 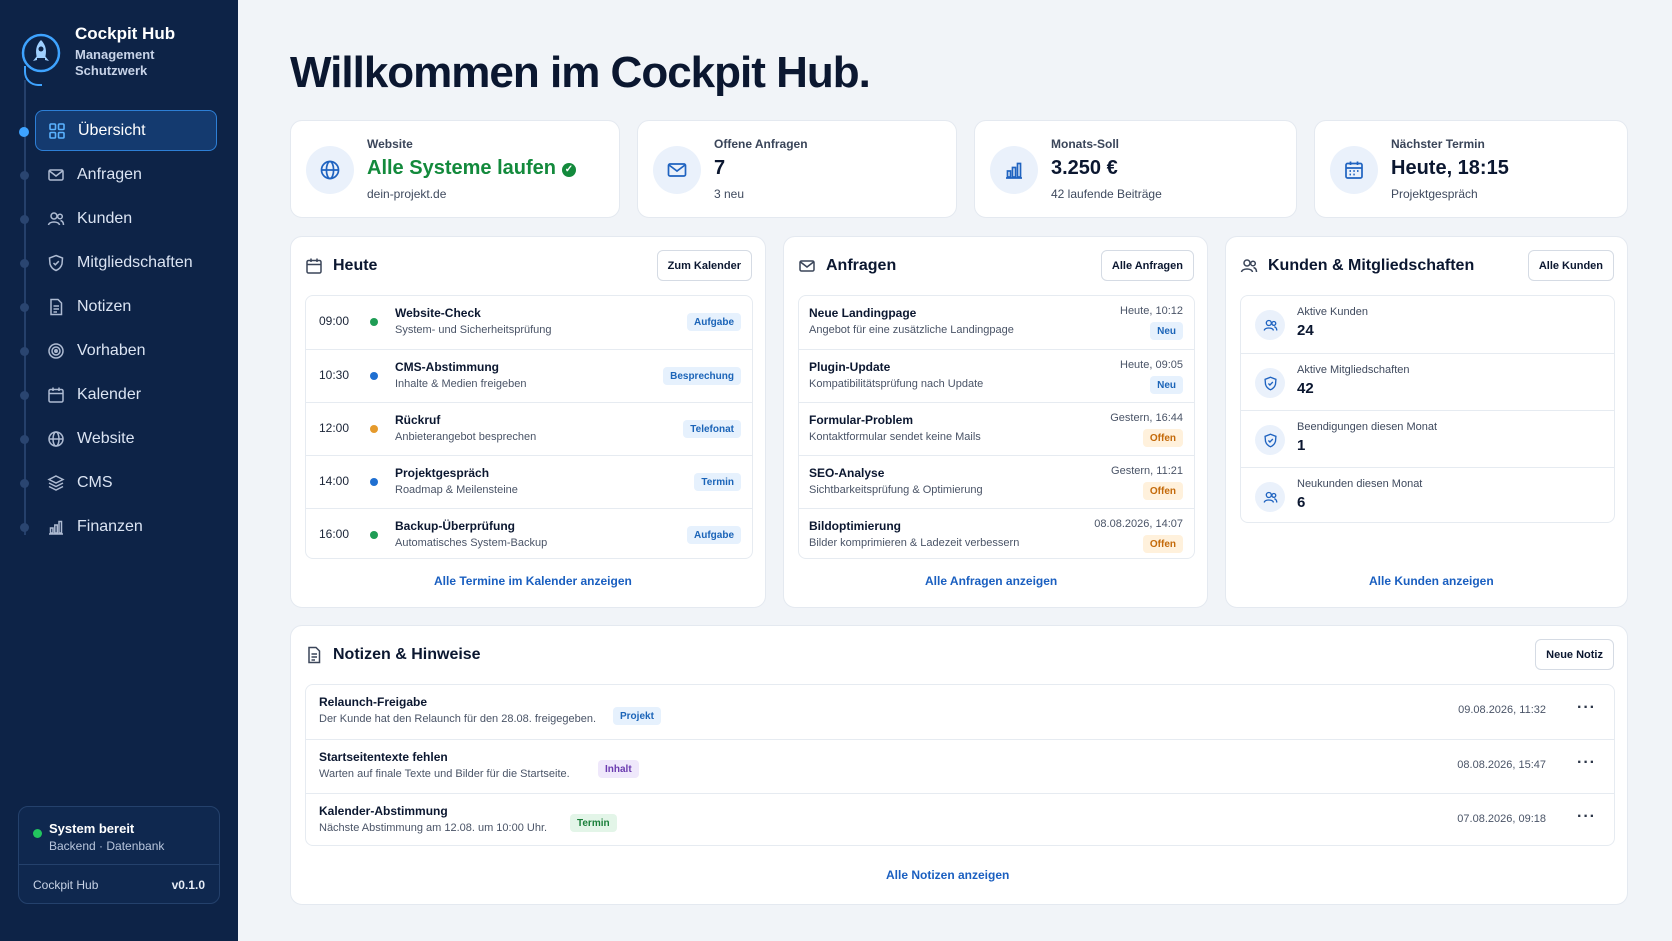 I want to click on document-icon, so click(x=56, y=306).